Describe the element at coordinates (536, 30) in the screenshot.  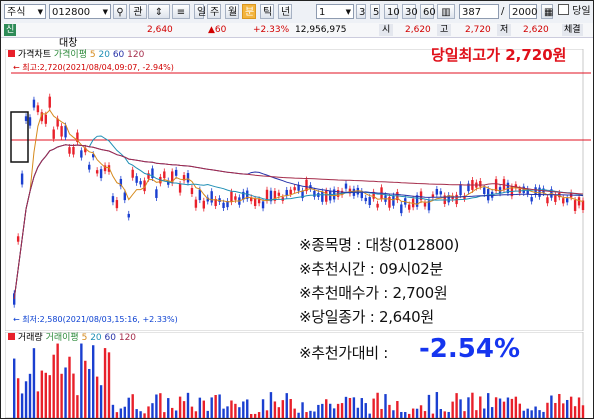
I see `low-value: 2,620` at that location.